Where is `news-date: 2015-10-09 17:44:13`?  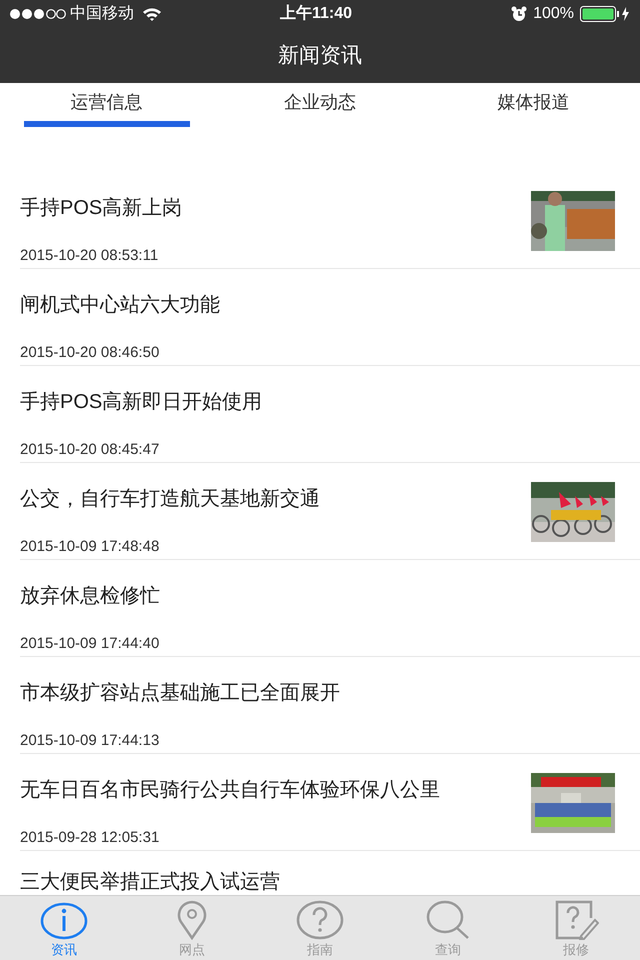 news-date: 2015-10-09 17:44:13 is located at coordinates (90, 741).